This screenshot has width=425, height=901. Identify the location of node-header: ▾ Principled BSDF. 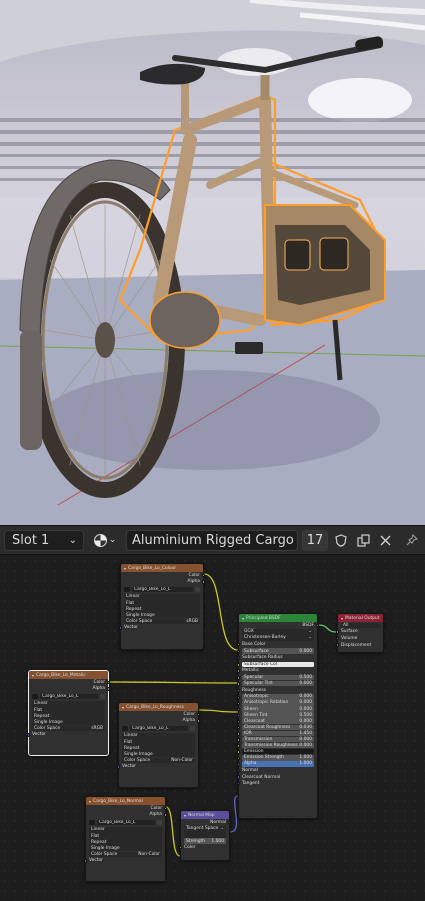
(278, 618).